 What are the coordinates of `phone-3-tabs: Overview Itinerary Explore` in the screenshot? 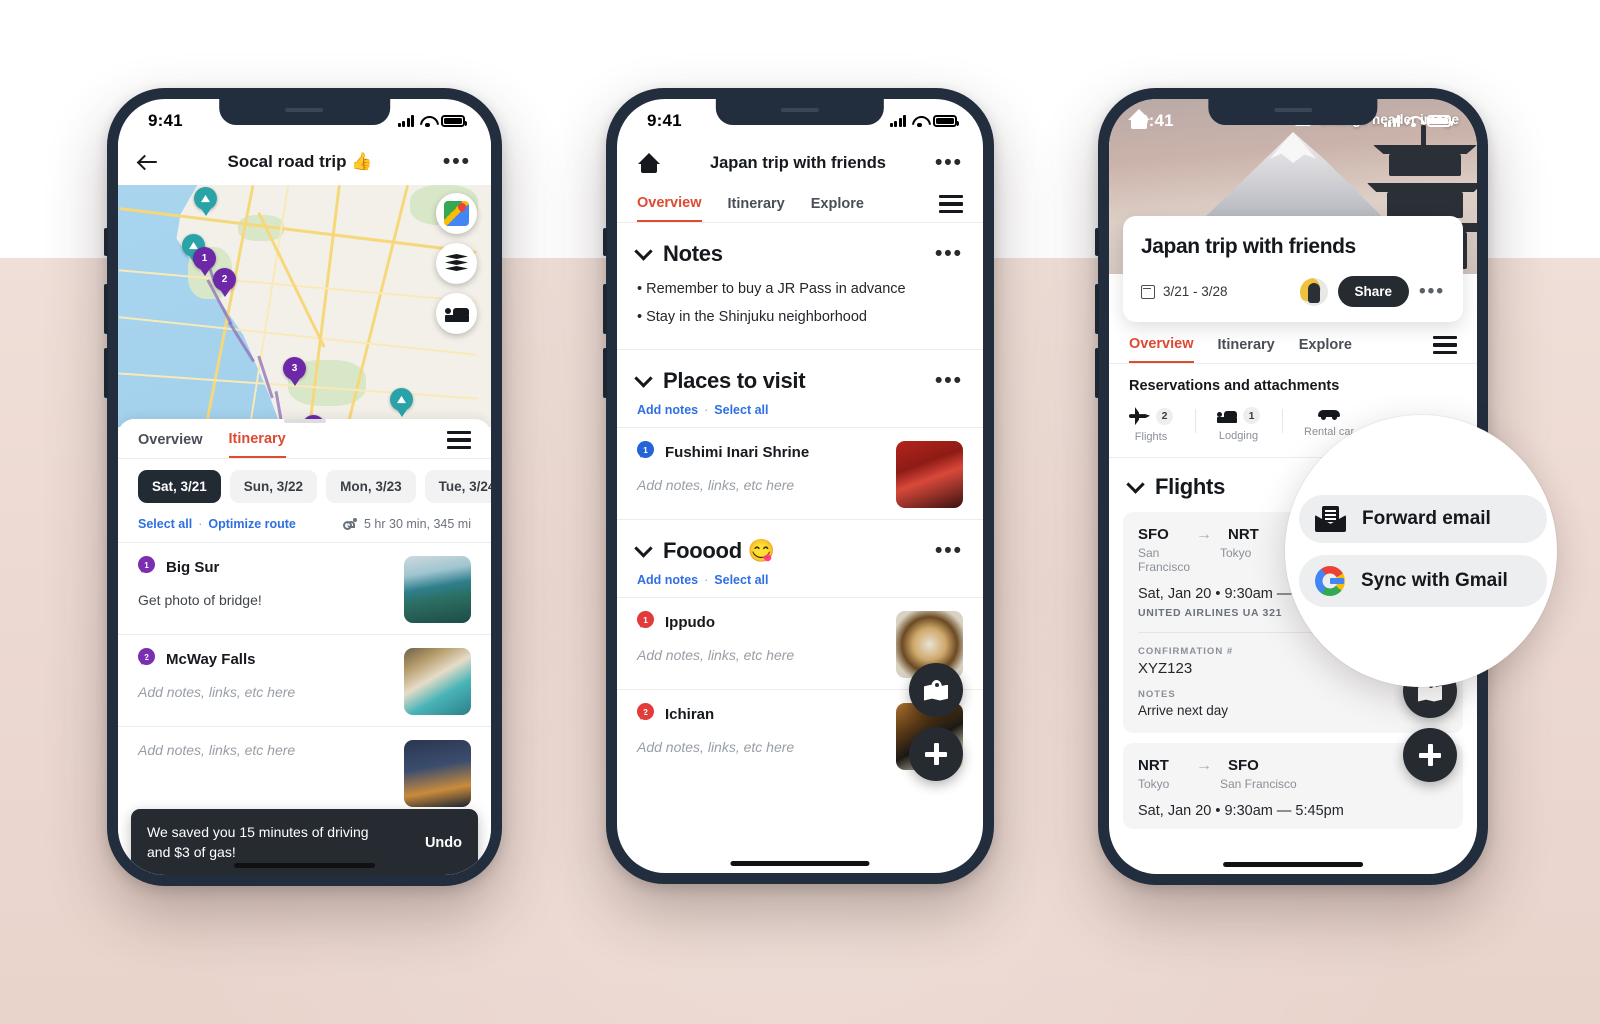 It's located at (1293, 343).